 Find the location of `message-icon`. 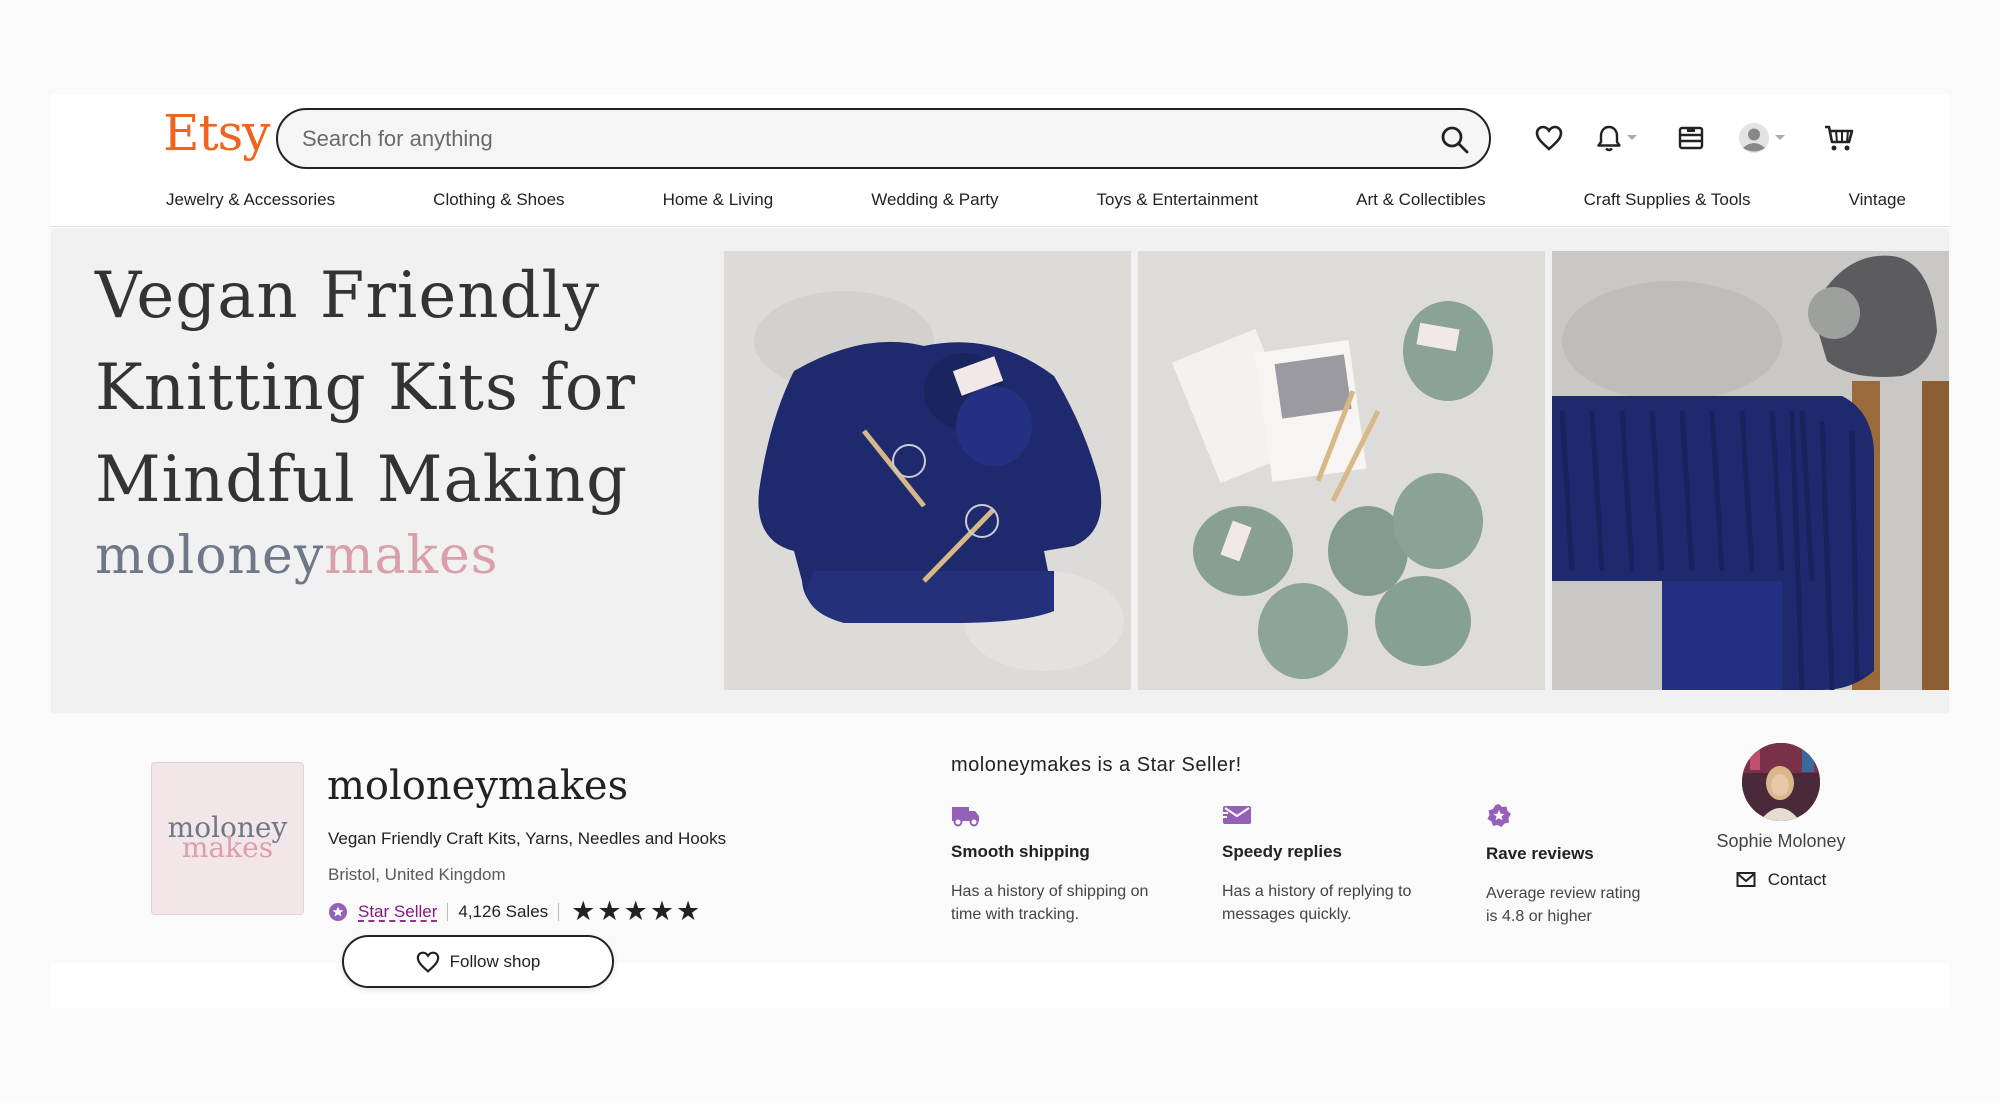

message-icon is located at coordinates (1236, 815).